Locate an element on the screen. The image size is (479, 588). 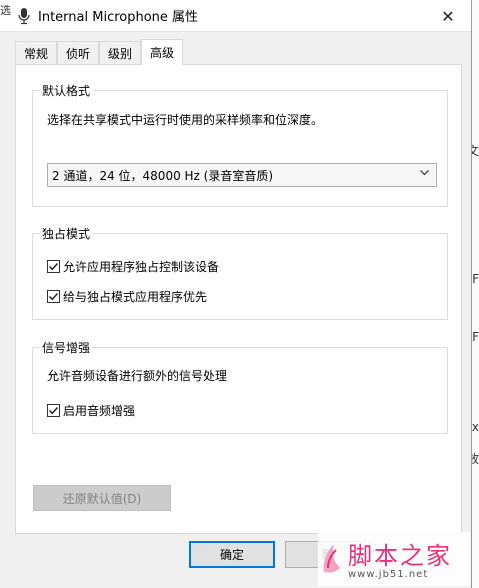
tab-advanced: 高级 is located at coordinates (162, 52).